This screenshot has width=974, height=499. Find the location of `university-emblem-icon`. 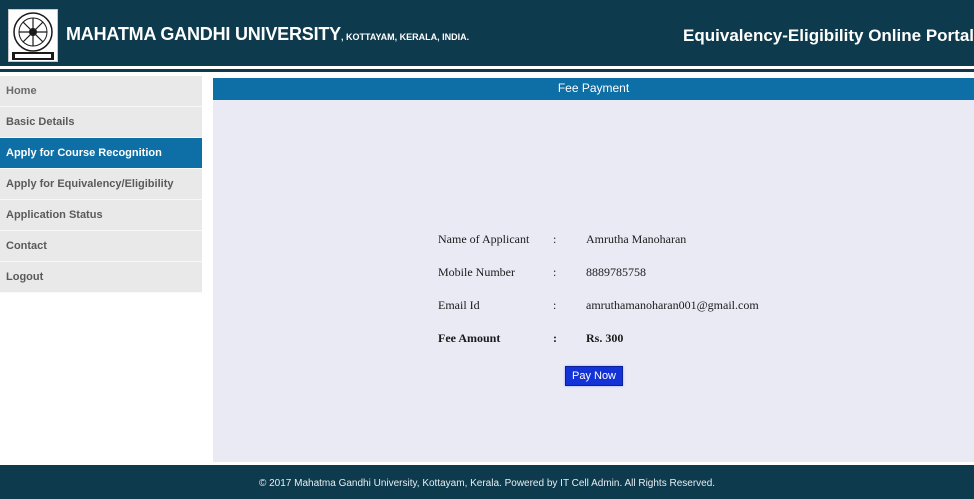

university-emblem-icon is located at coordinates (33, 35).